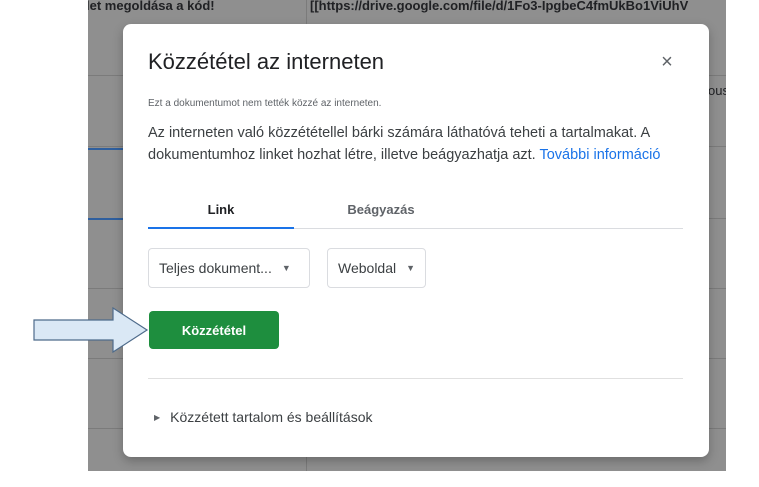 The image size is (759, 487). I want to click on tab-link-label: Link, so click(221, 209).